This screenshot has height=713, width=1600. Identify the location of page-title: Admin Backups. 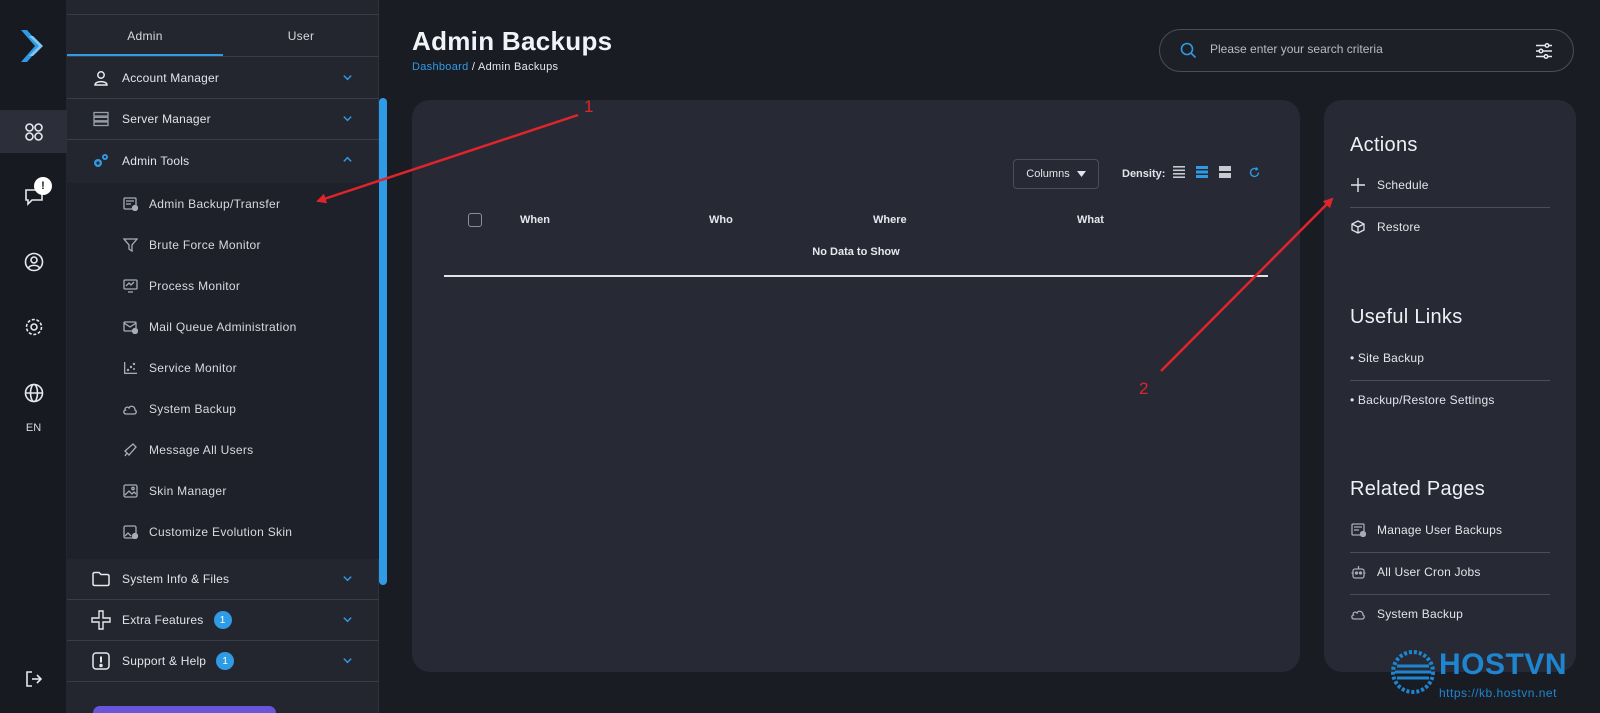
(512, 41).